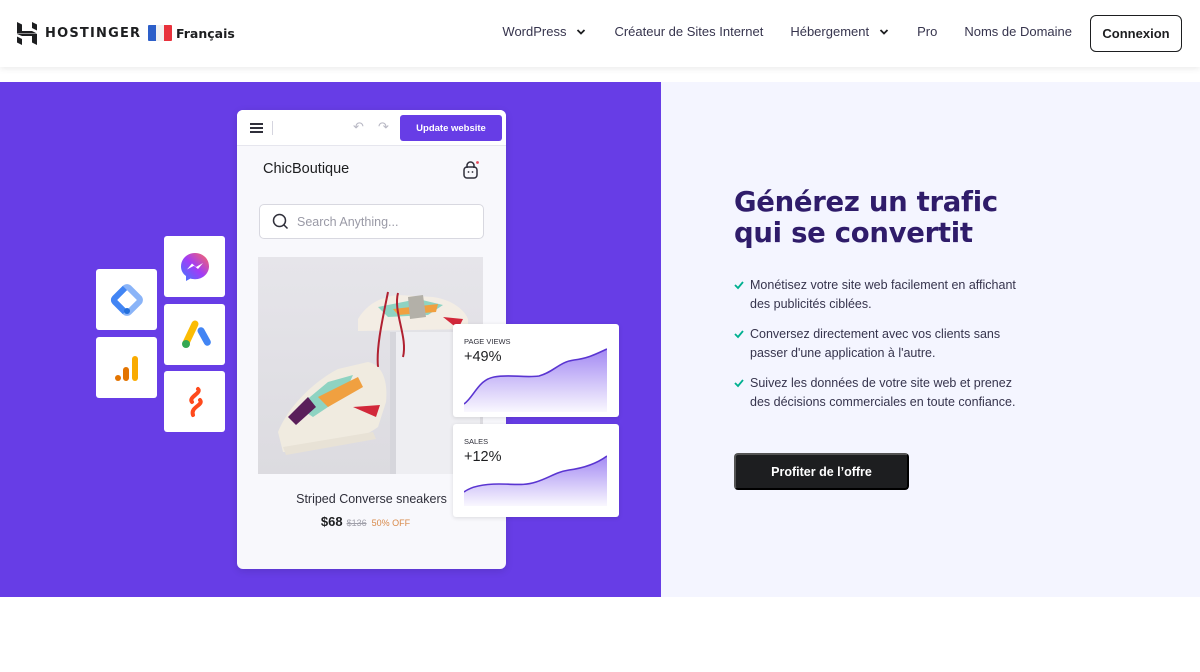 This screenshot has width=1200, height=672. I want to click on sneakers-illustration, so click(379, 382).